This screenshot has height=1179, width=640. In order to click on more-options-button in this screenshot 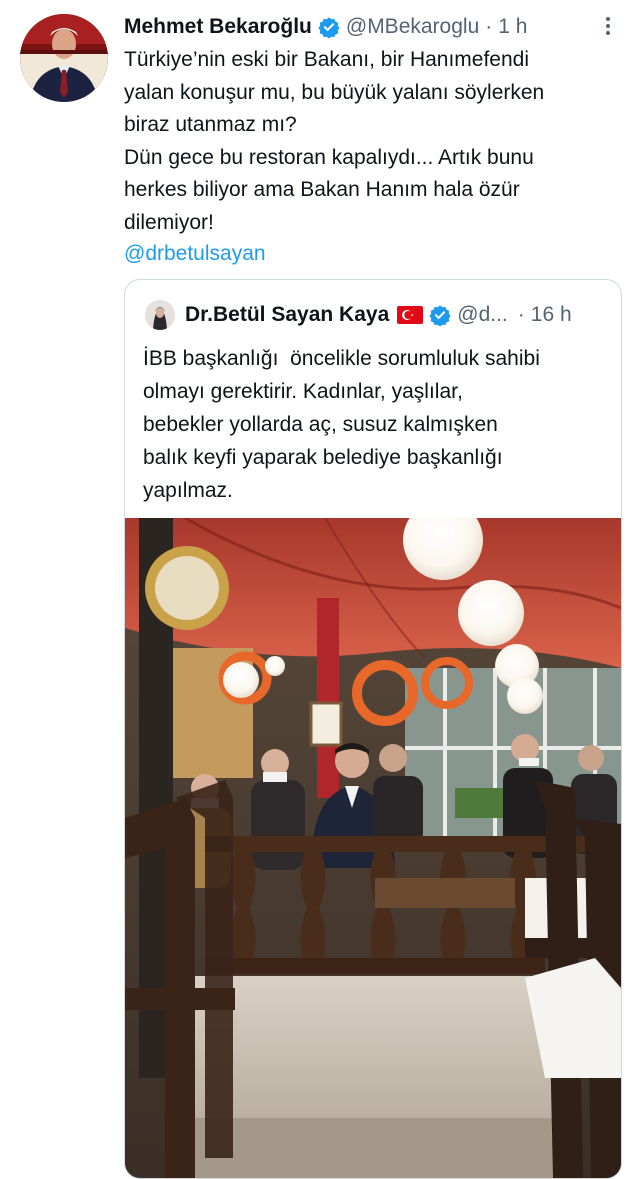, I will do `click(608, 26)`.